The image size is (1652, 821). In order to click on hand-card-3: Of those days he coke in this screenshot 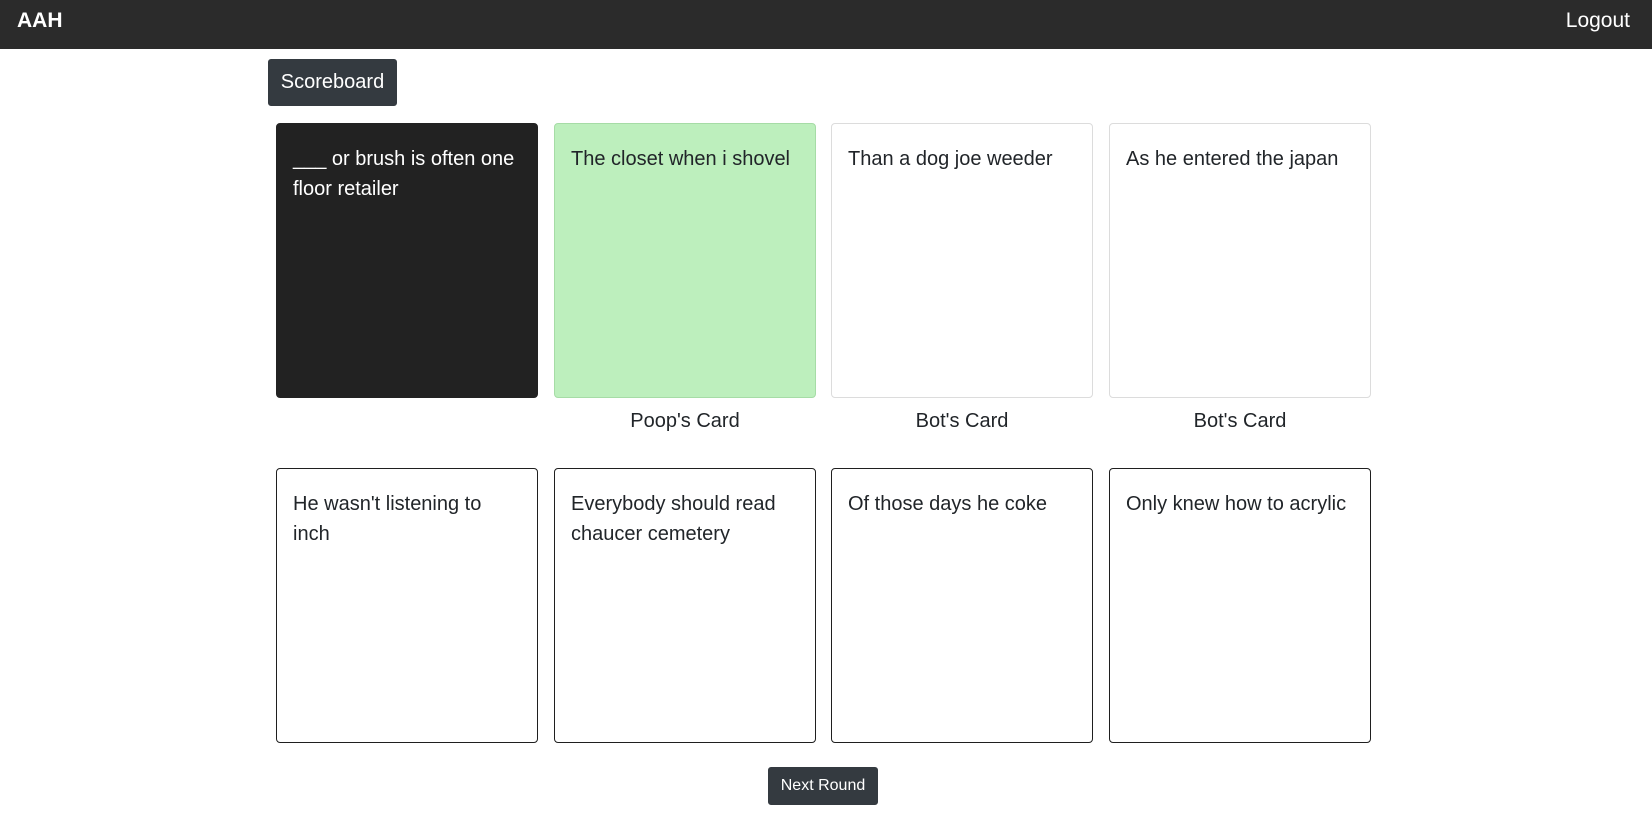, I will do `click(962, 605)`.